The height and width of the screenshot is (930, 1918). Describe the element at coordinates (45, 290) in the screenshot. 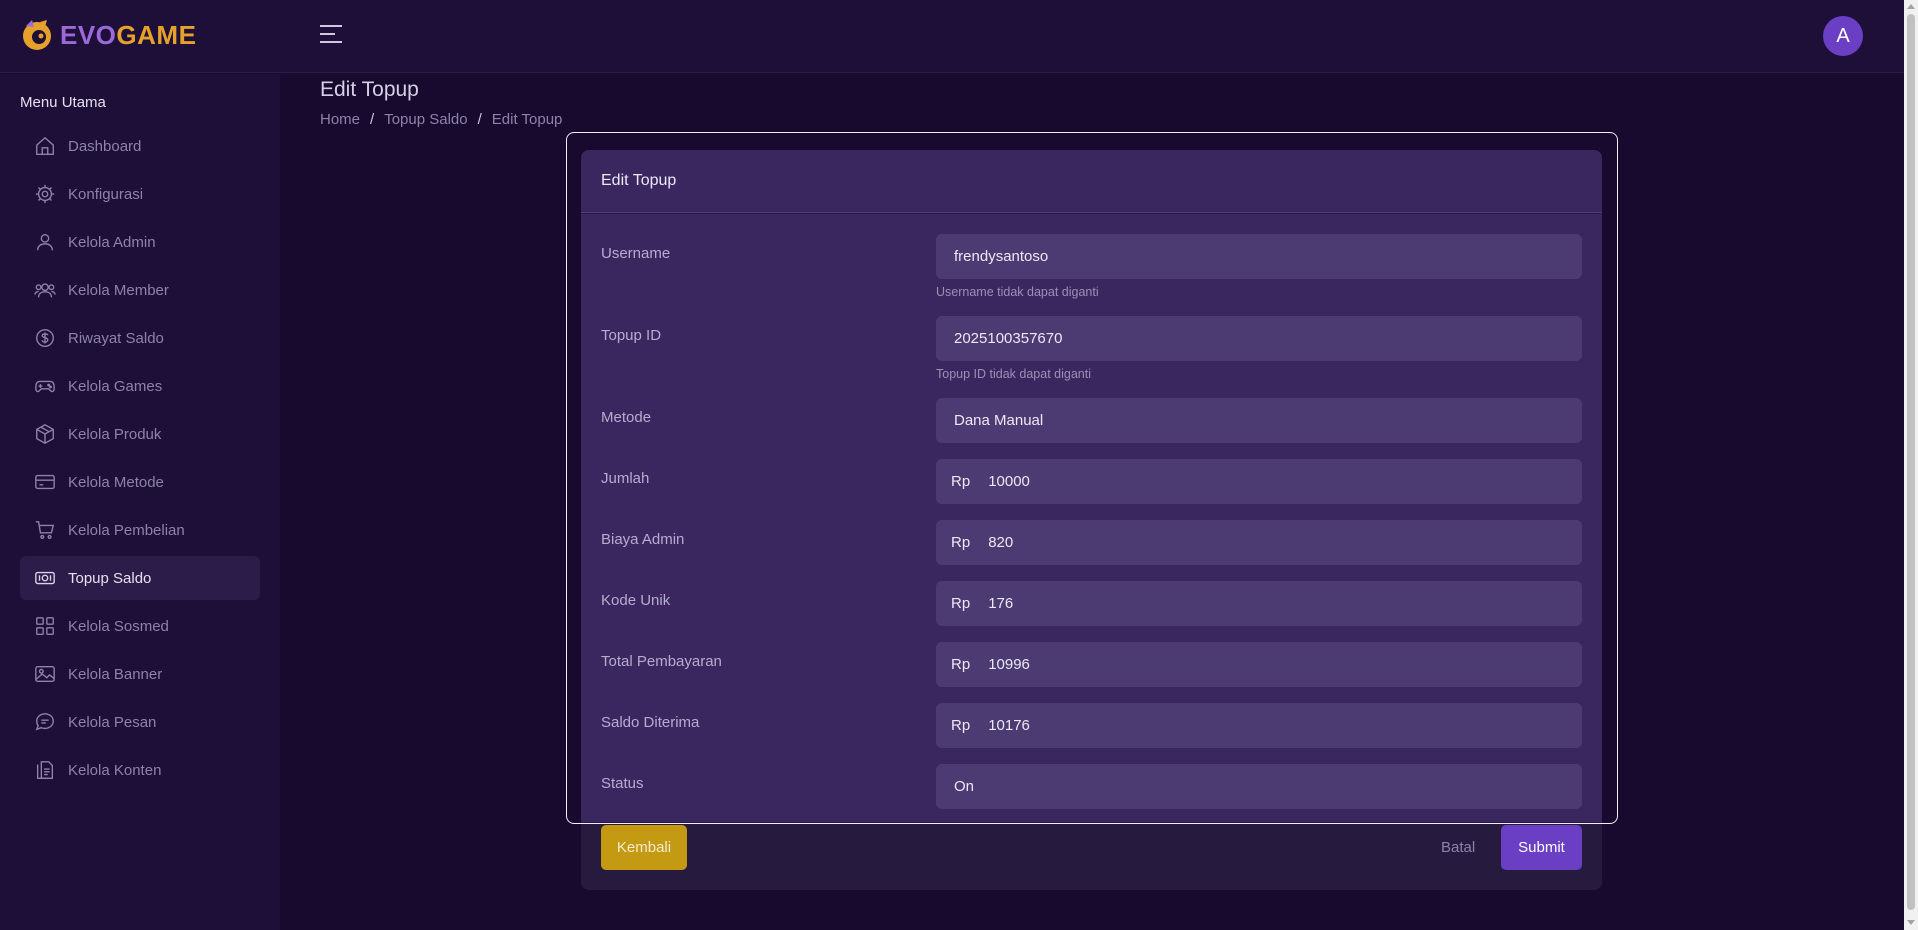

I see `users-icon` at that location.